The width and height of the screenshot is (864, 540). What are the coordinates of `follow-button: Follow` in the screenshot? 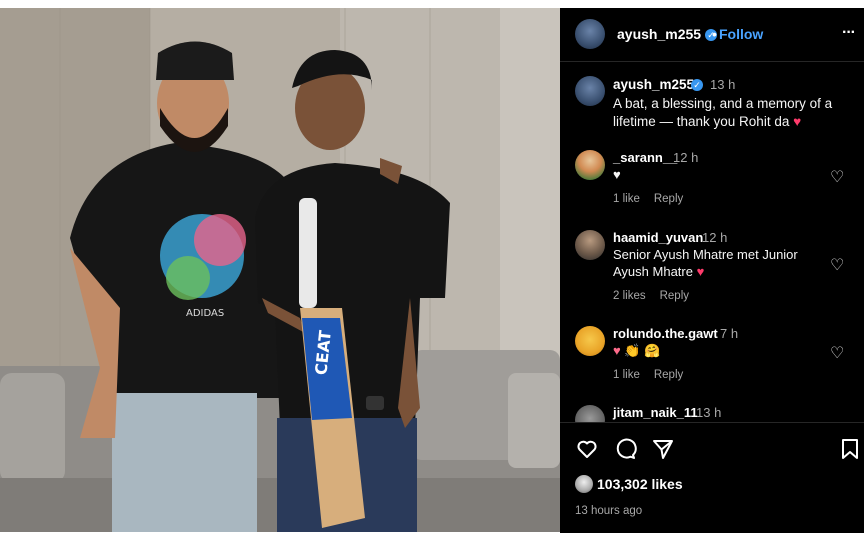 It's located at (741, 34).